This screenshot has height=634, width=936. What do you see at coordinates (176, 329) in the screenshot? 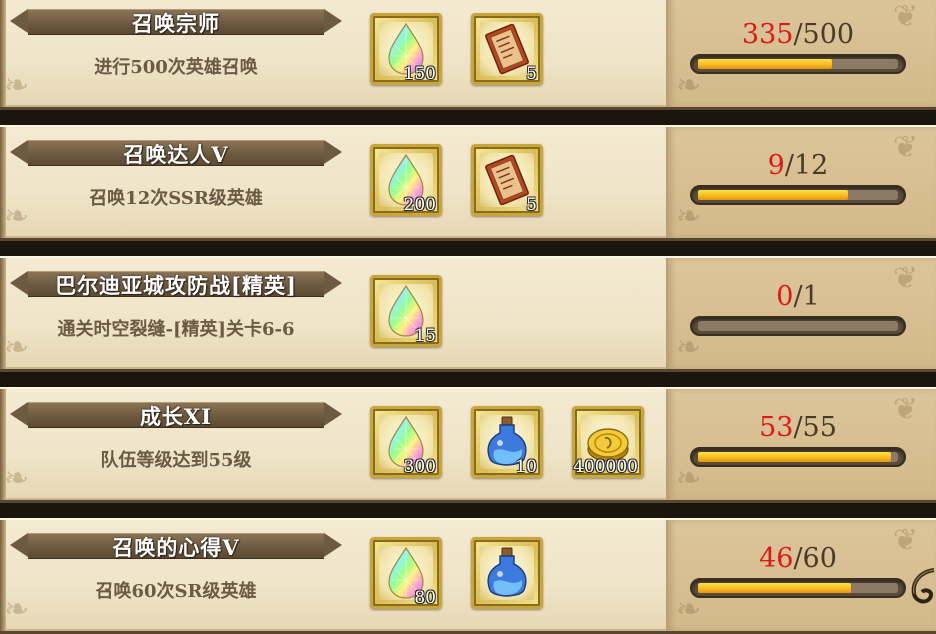
I see `quest-description: 通关时空裂缝-[精英]关卡6-6` at bounding box center [176, 329].